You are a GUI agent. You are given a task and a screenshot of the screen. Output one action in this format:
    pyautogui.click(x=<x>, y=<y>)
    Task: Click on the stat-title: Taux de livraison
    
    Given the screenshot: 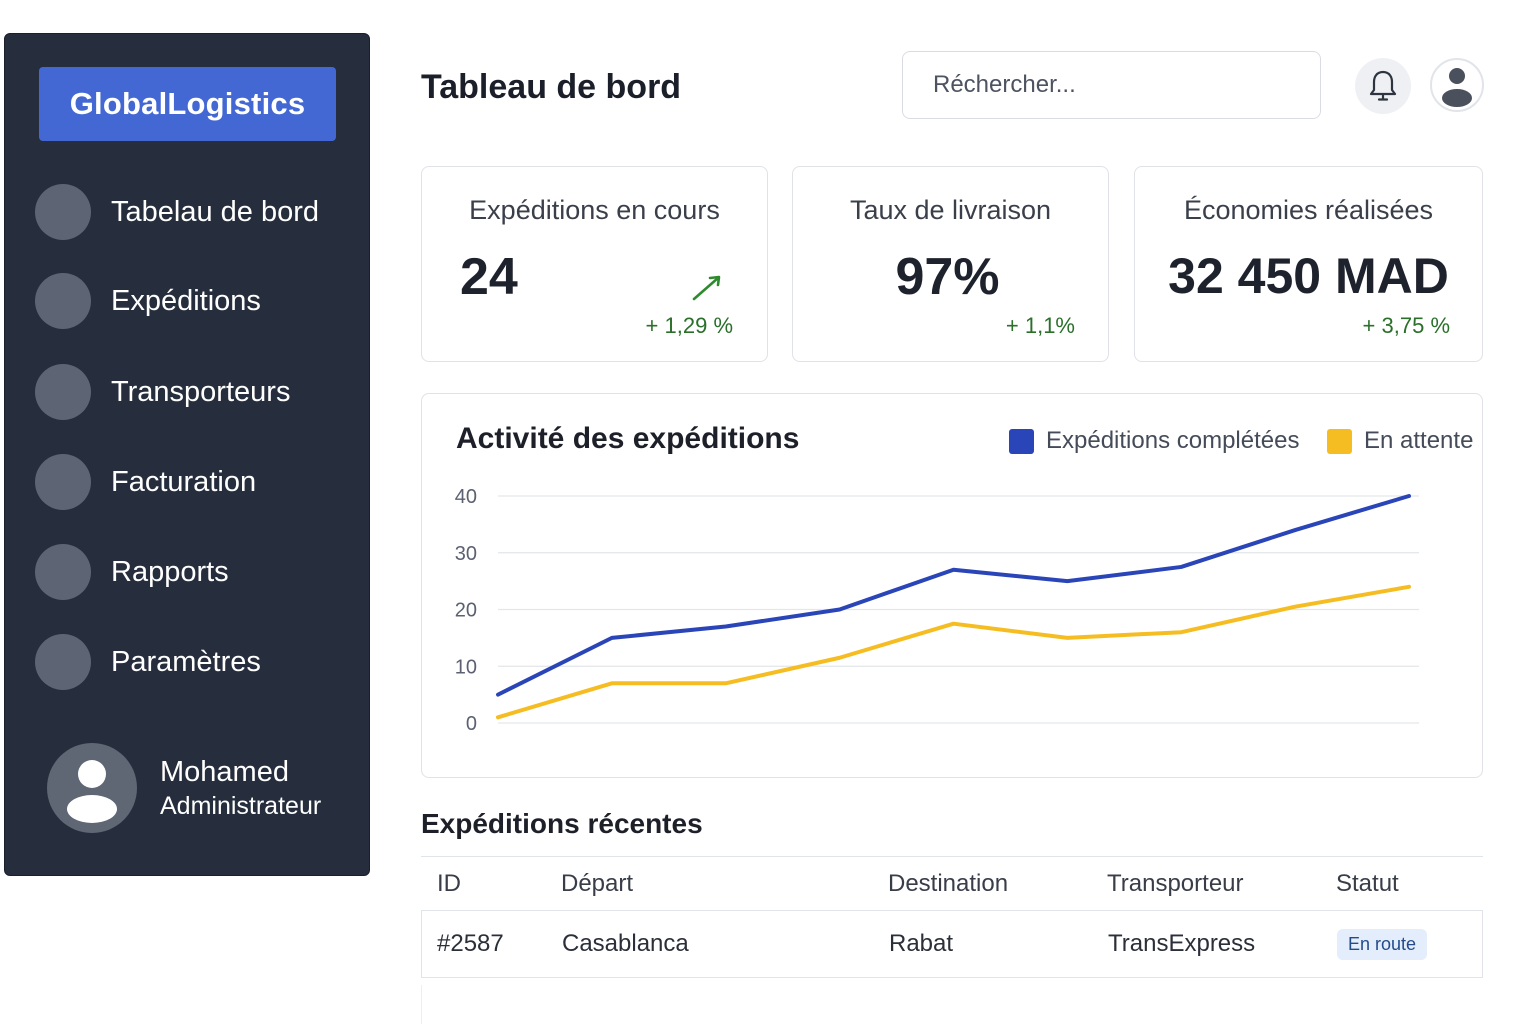 What is the action you would take?
    pyautogui.click(x=950, y=210)
    